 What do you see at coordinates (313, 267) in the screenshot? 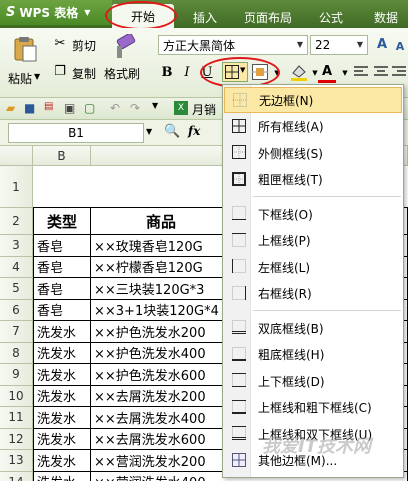
I see `menu-item-left-border: 左框线(L)` at bounding box center [313, 267].